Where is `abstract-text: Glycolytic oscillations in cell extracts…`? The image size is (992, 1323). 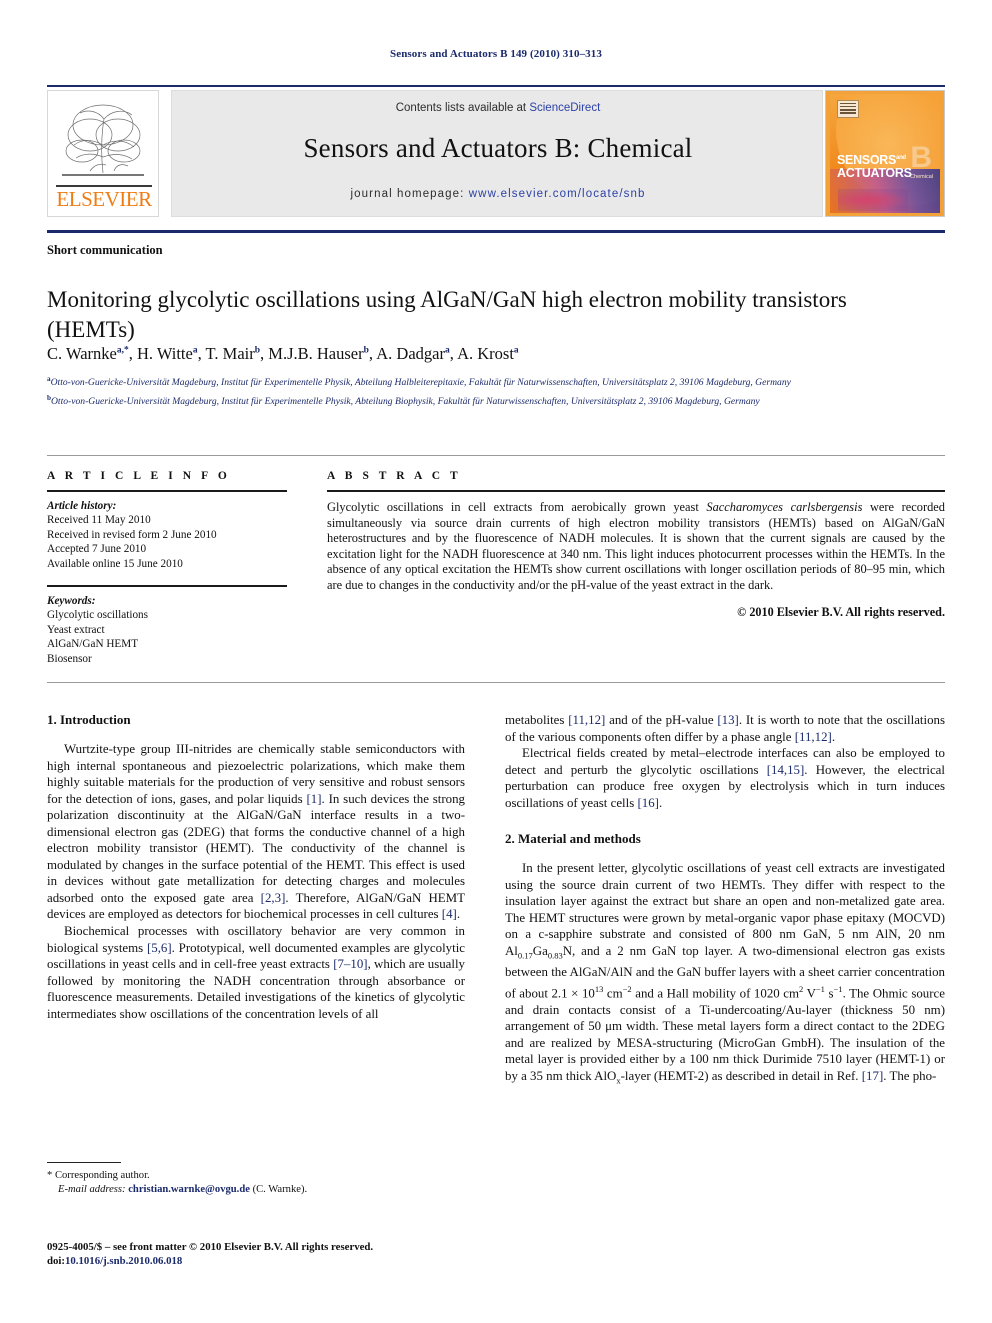 abstract-text: Glycolytic oscillations in cell extracts… is located at coordinates (636, 547).